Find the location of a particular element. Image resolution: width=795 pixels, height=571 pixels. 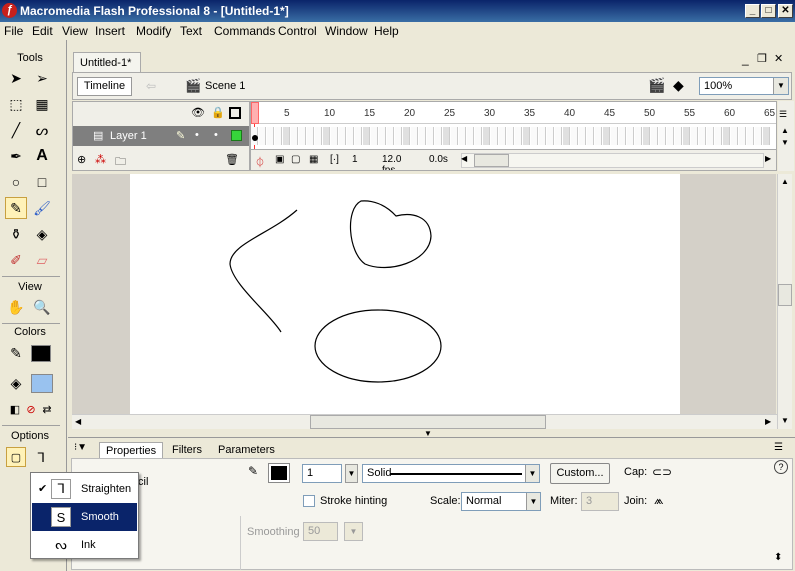

close-button: ✕ is located at coordinates (785, 11).